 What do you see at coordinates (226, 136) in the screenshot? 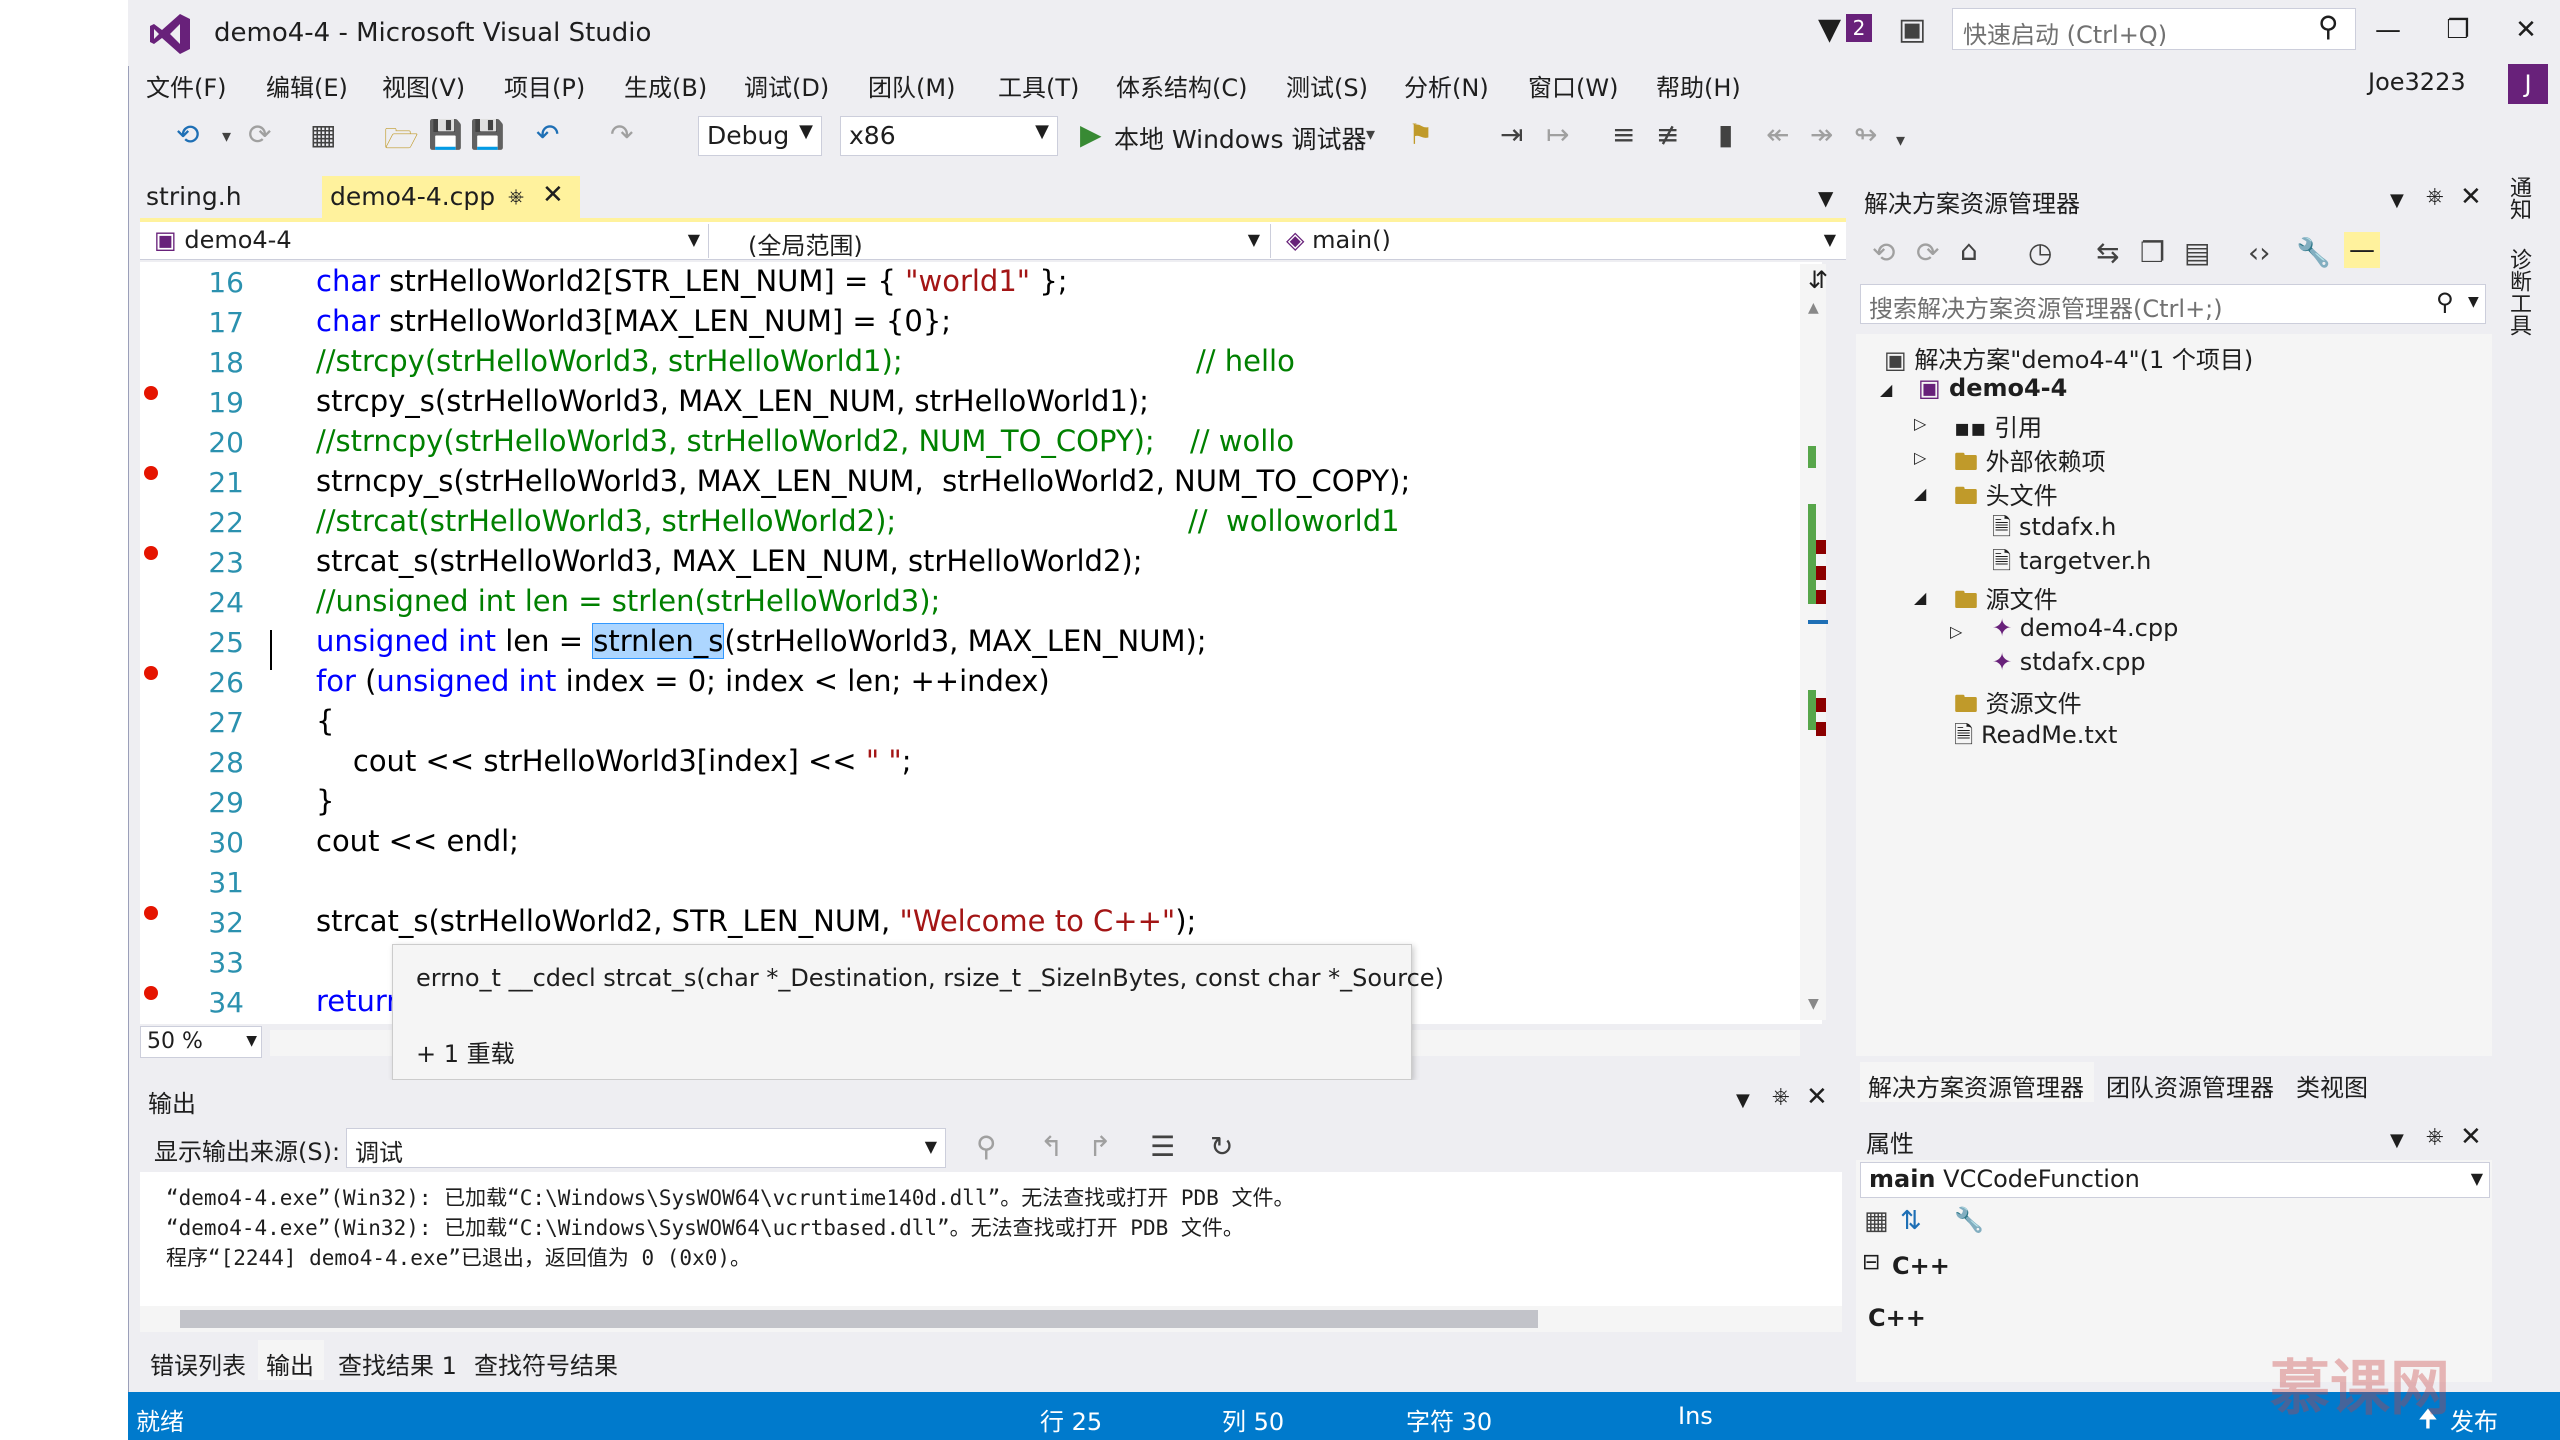
I see `back-dropdown-icon: ▾` at bounding box center [226, 136].